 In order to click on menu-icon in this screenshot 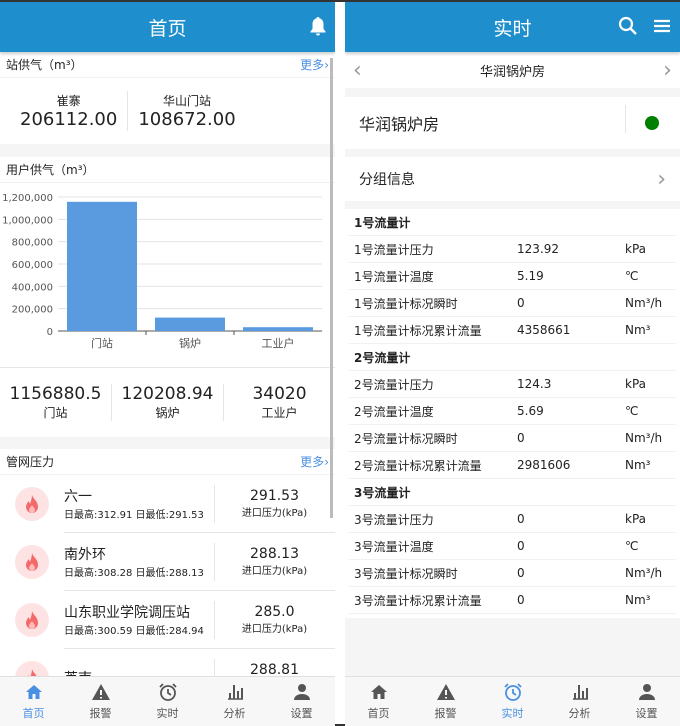, I will do `click(662, 28)`.